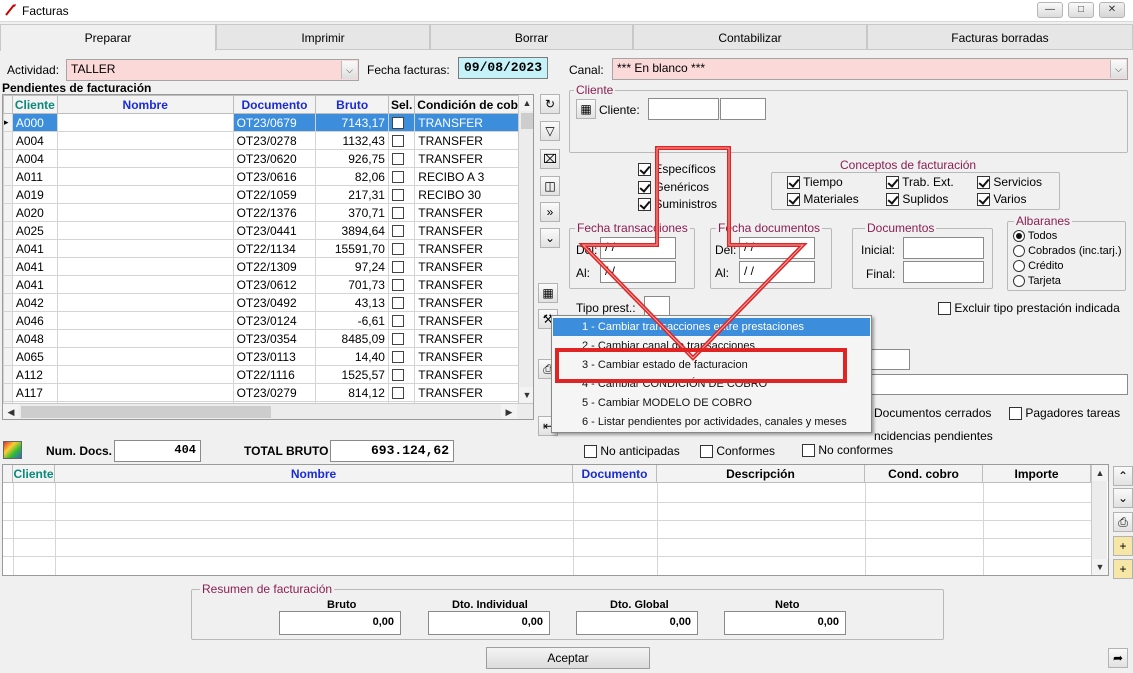 The image size is (1133, 673). What do you see at coordinates (268, 158) in the screenshot?
I see `table-row: A004 OT23/0620 926,75 TRANSFER` at bounding box center [268, 158].